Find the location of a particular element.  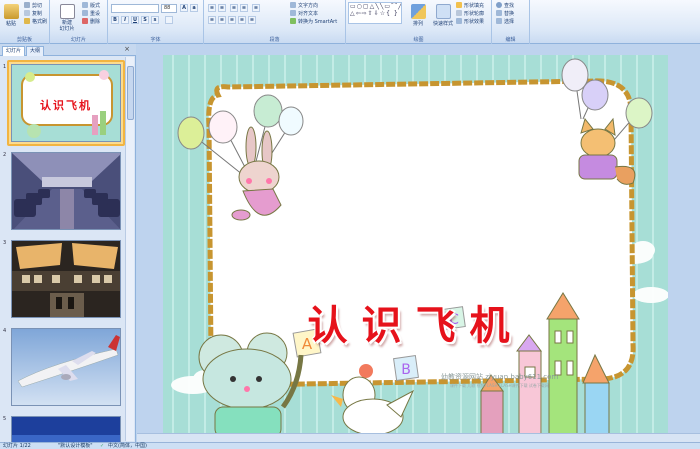

align-text-icon is located at coordinates (293, 13).